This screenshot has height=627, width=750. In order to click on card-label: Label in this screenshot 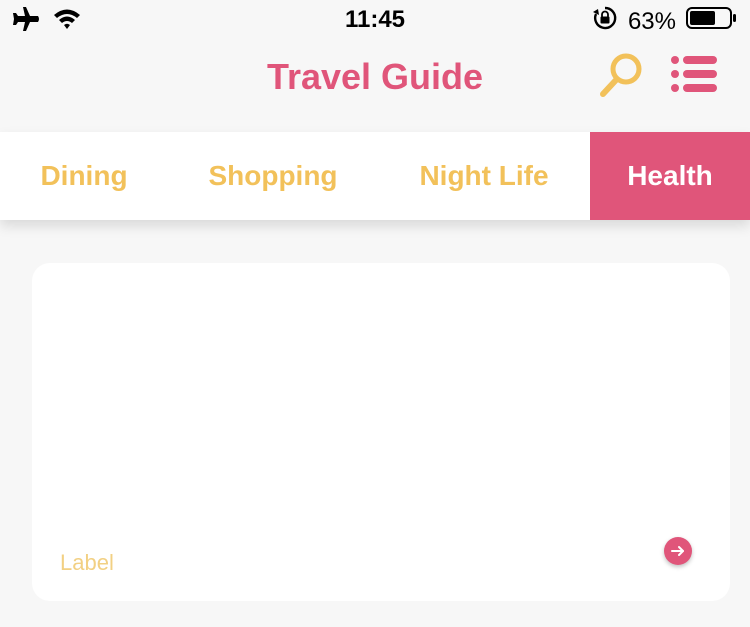, I will do `click(87, 562)`.